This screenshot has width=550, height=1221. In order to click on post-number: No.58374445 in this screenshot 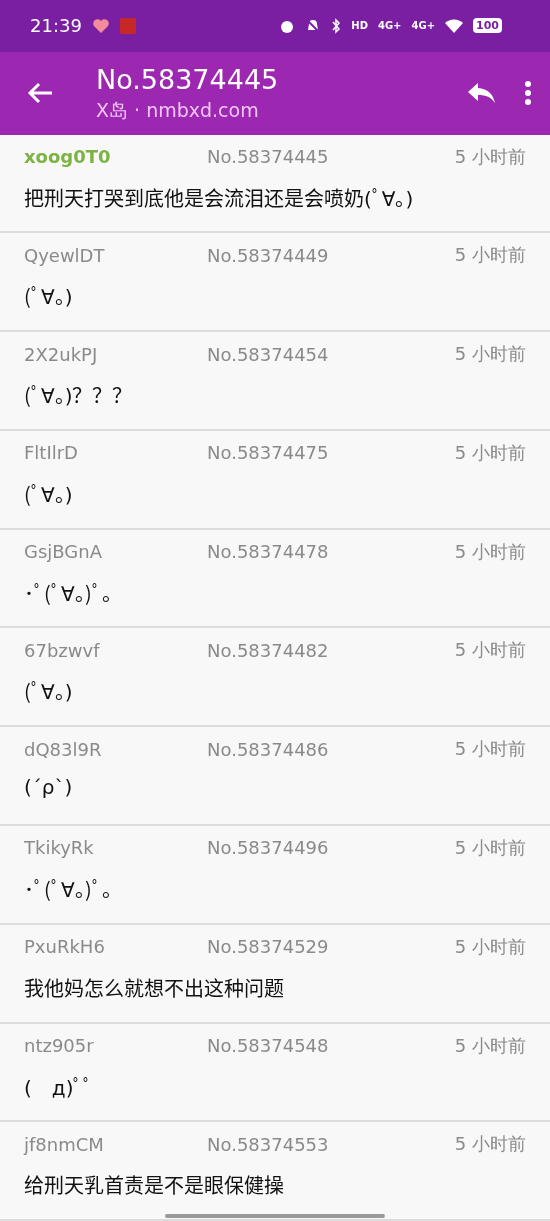, I will do `click(268, 157)`.